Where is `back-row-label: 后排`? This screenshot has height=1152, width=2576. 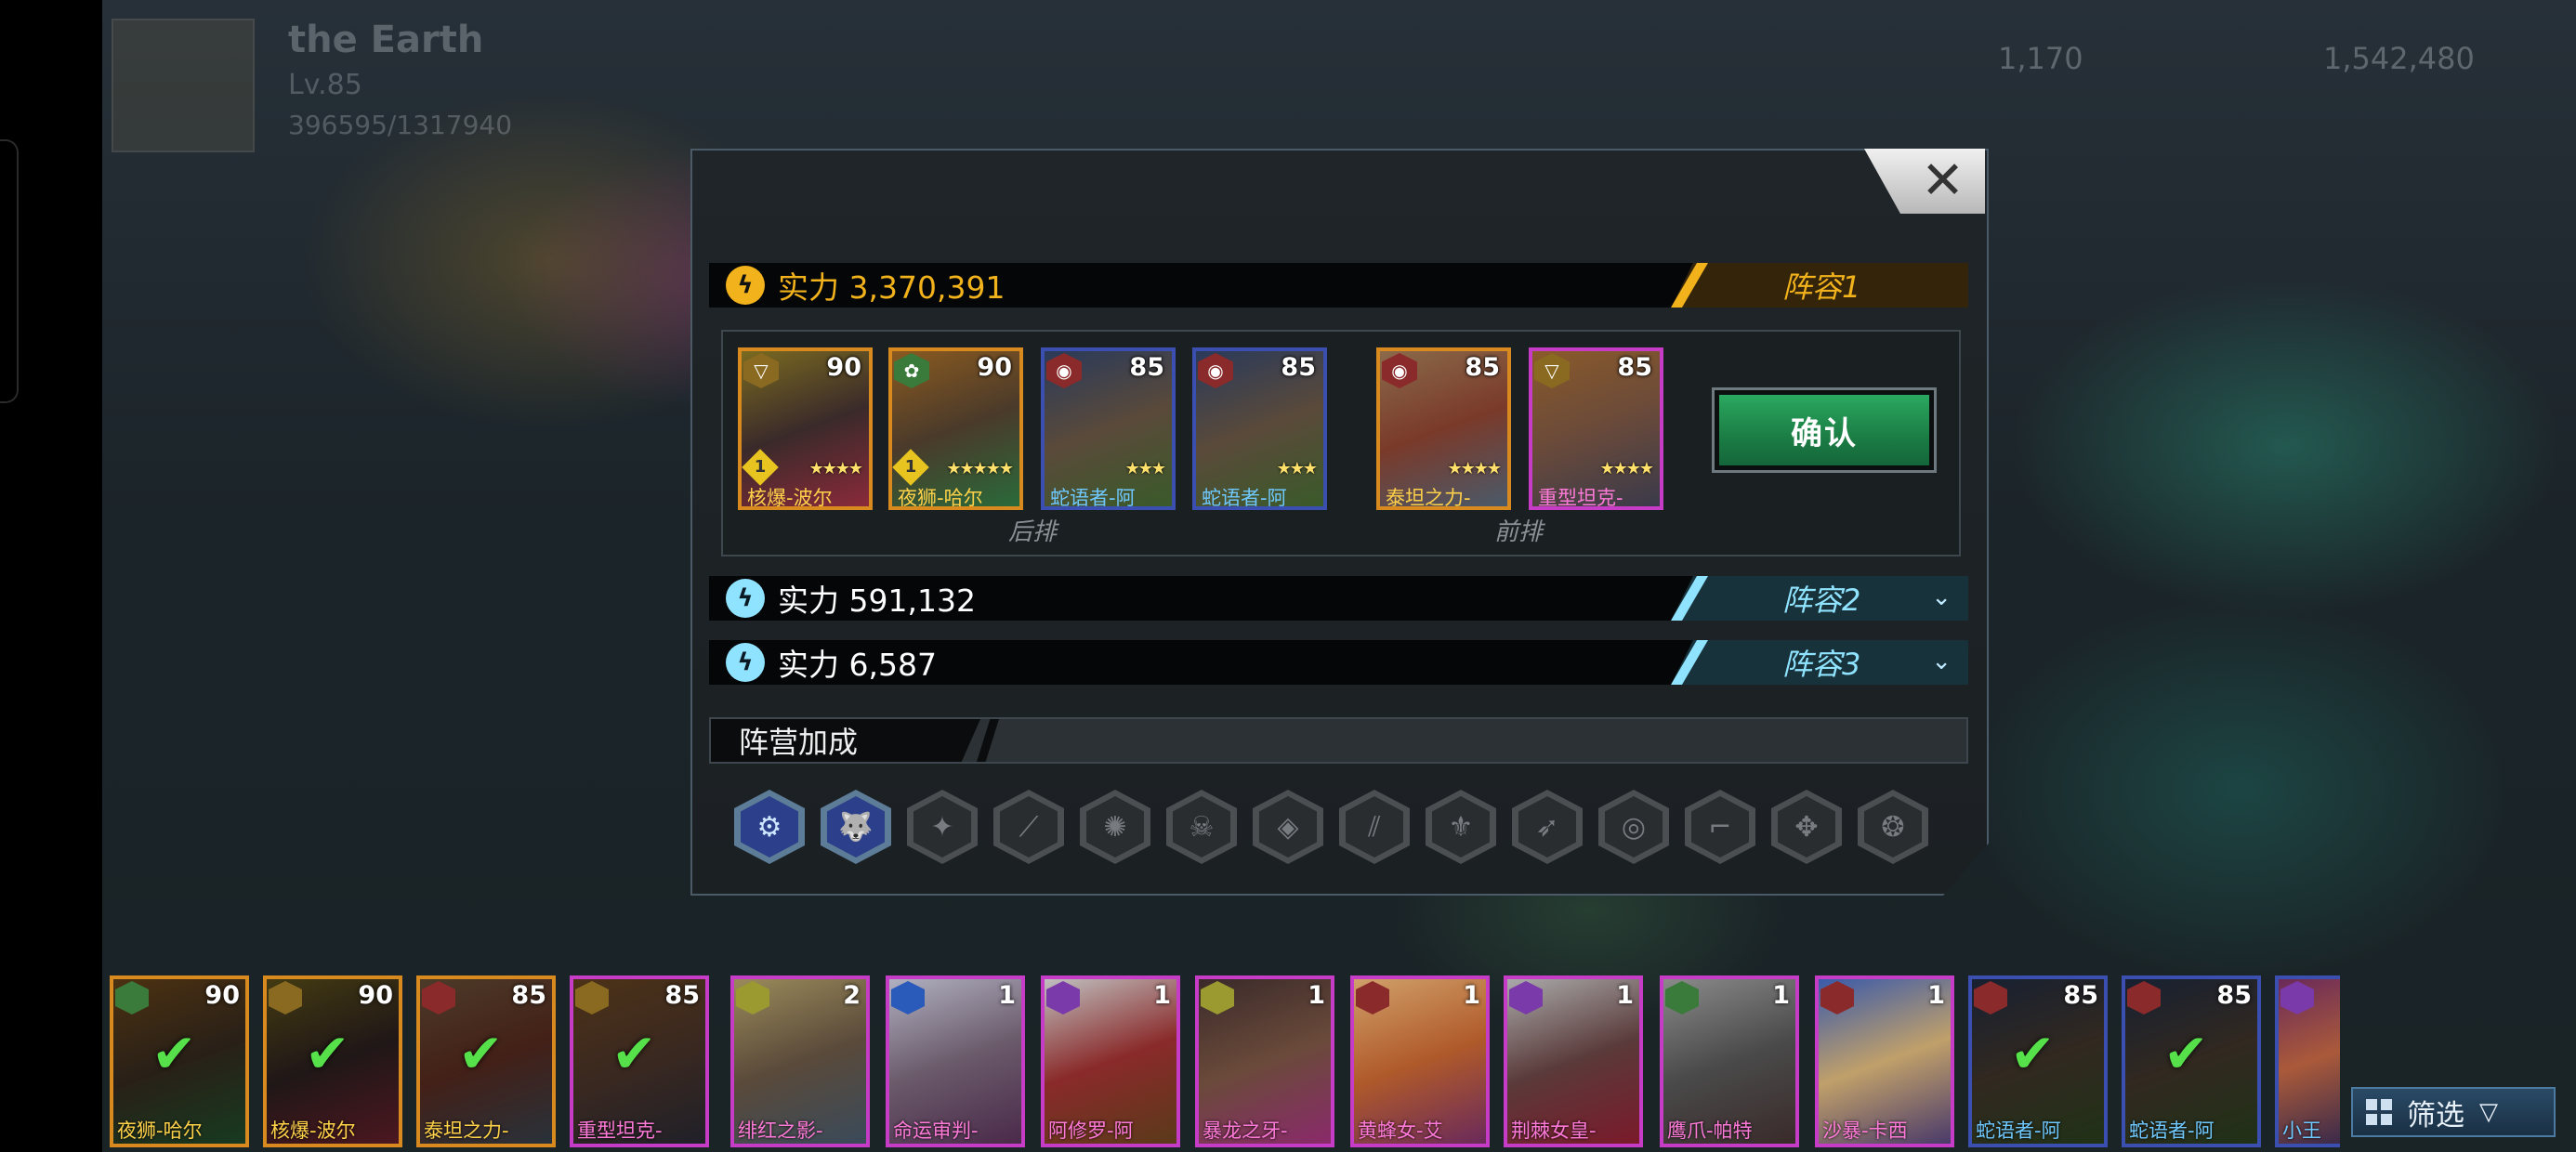 back-row-label: 后排 is located at coordinates (1033, 532).